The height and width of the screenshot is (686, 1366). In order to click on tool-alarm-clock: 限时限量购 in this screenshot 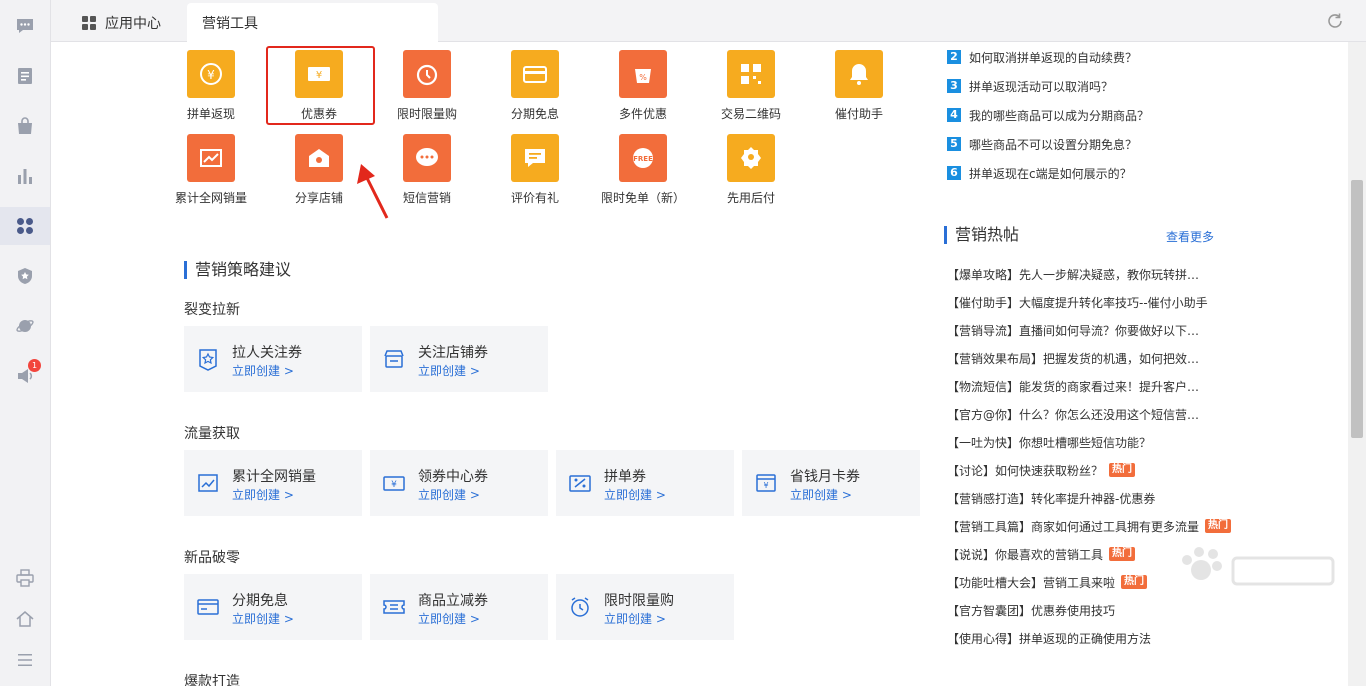, I will do `click(427, 84)`.